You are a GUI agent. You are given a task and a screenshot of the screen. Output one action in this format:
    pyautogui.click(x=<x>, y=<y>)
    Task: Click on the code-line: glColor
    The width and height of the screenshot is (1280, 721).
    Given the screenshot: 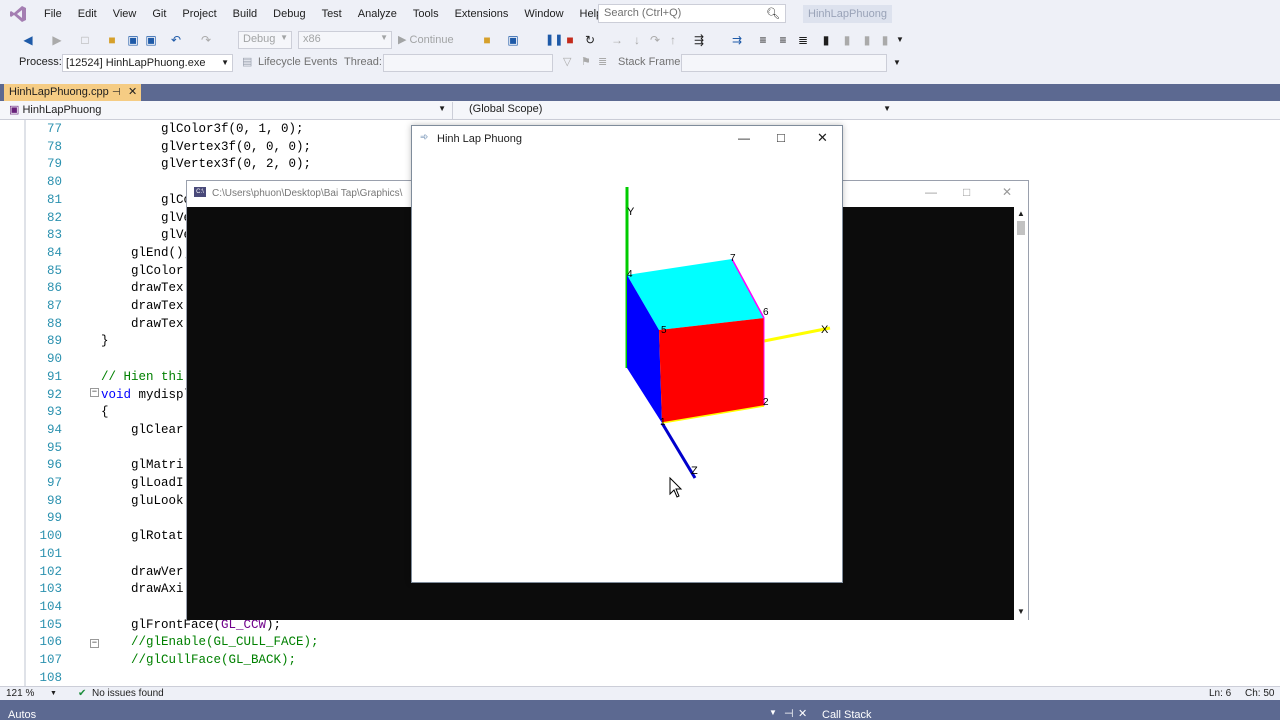 What is the action you would take?
    pyautogui.click(x=157, y=270)
    